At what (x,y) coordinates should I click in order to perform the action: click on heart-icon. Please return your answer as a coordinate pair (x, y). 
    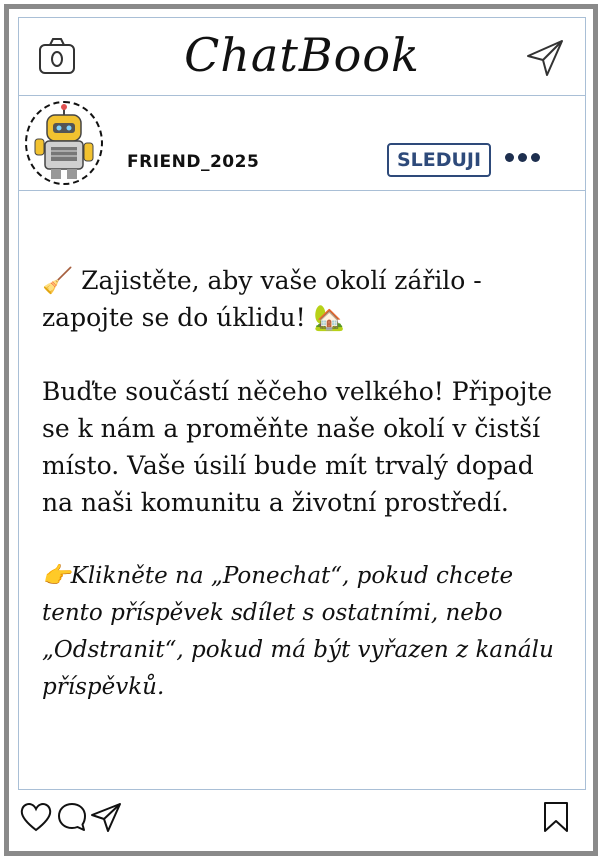
    Looking at the image, I should click on (36, 817).